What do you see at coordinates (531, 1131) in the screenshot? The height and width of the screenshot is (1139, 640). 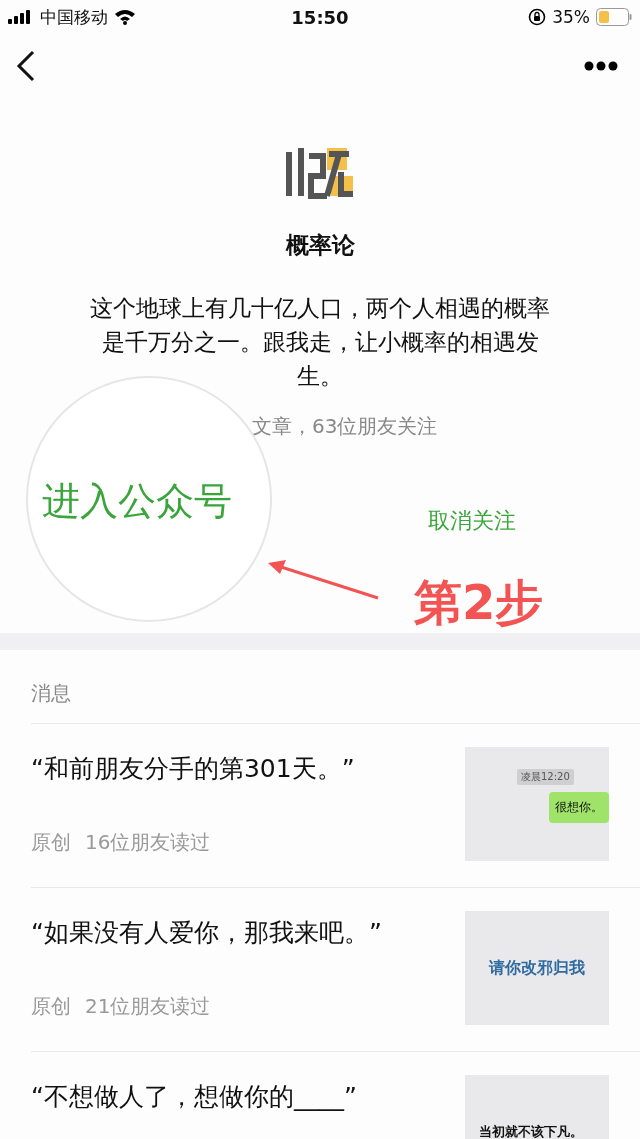 I see `thumbnail-caption: 当初就不该下凡。` at bounding box center [531, 1131].